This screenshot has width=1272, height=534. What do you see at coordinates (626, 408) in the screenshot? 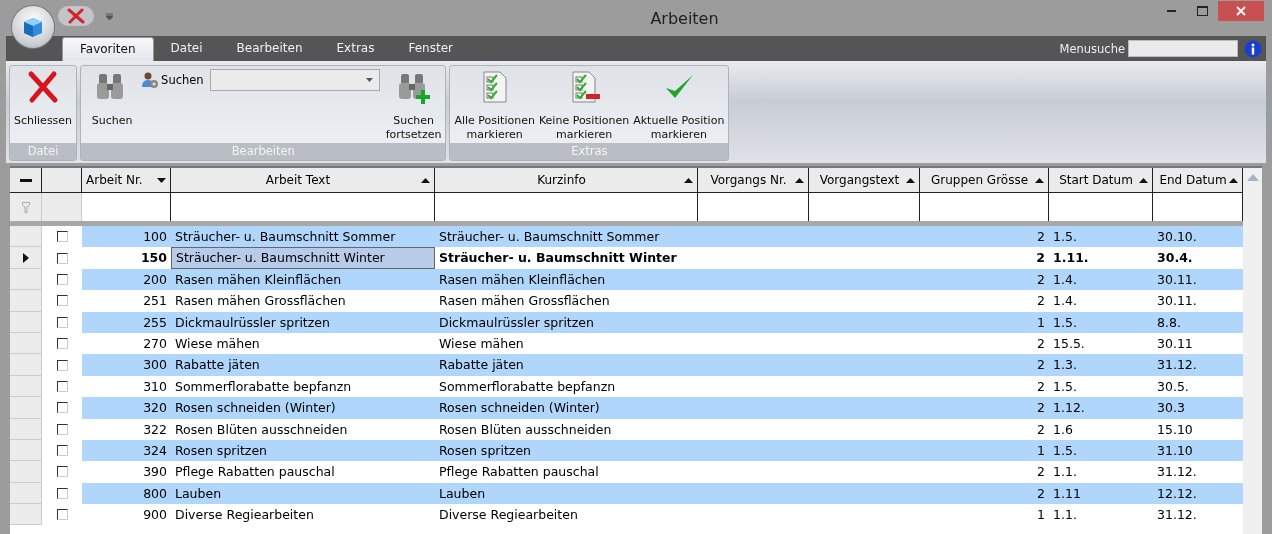
I see `table-row: 320 Rosen schneiden (Winter) Rosen schneiden (Winter) 2 1.12. 30.3` at bounding box center [626, 408].